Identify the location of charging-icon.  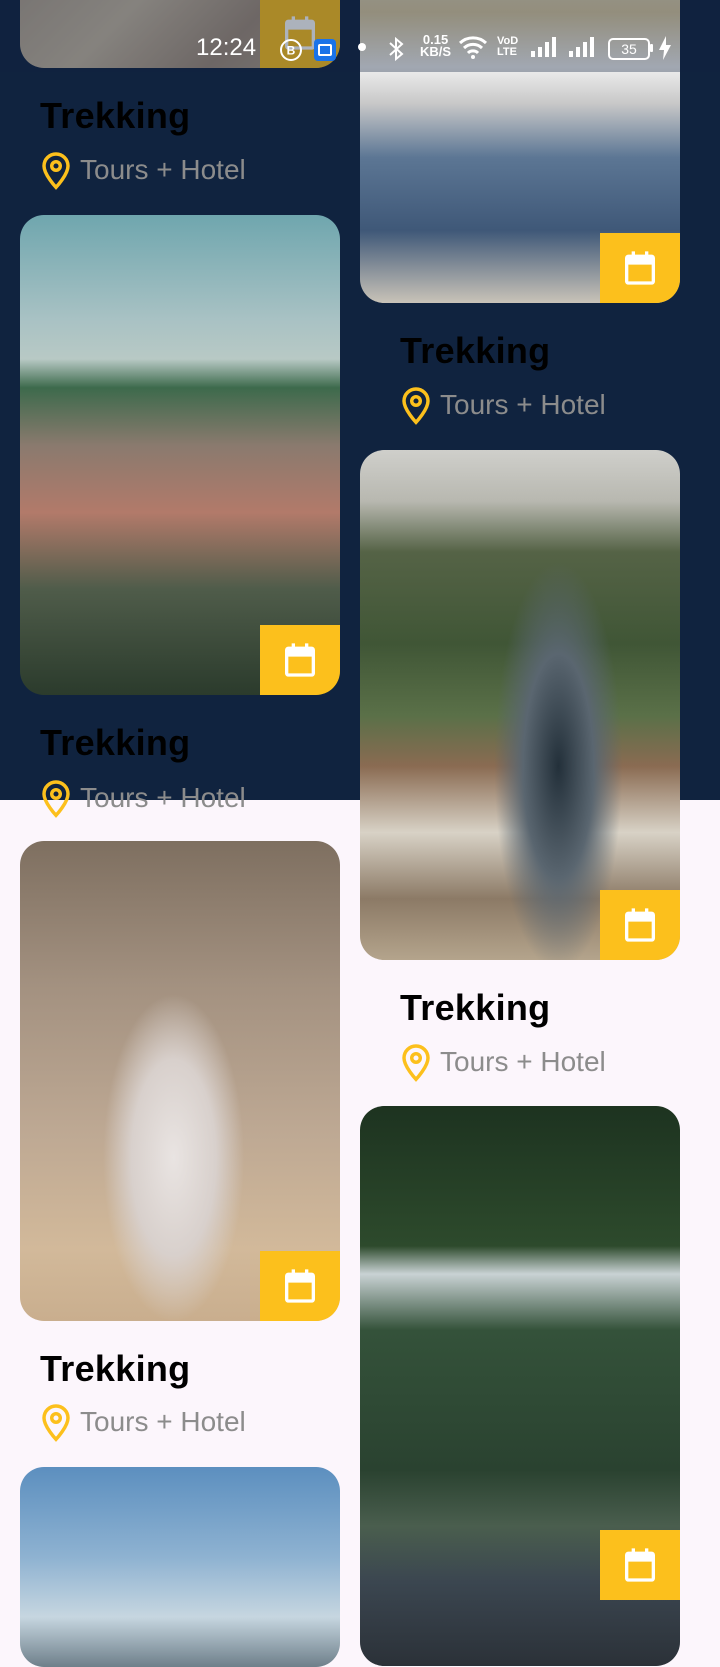
(665, 48).